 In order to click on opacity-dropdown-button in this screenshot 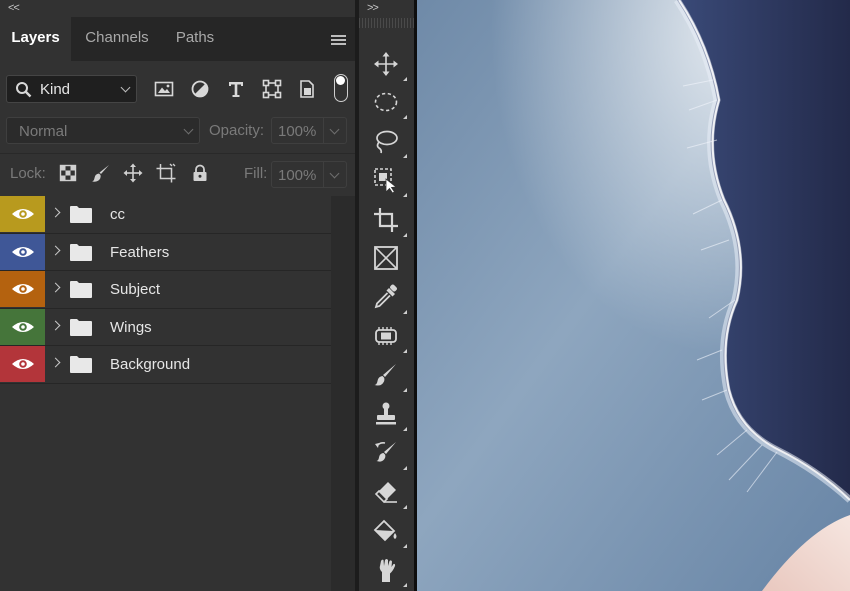, I will do `click(335, 130)`.